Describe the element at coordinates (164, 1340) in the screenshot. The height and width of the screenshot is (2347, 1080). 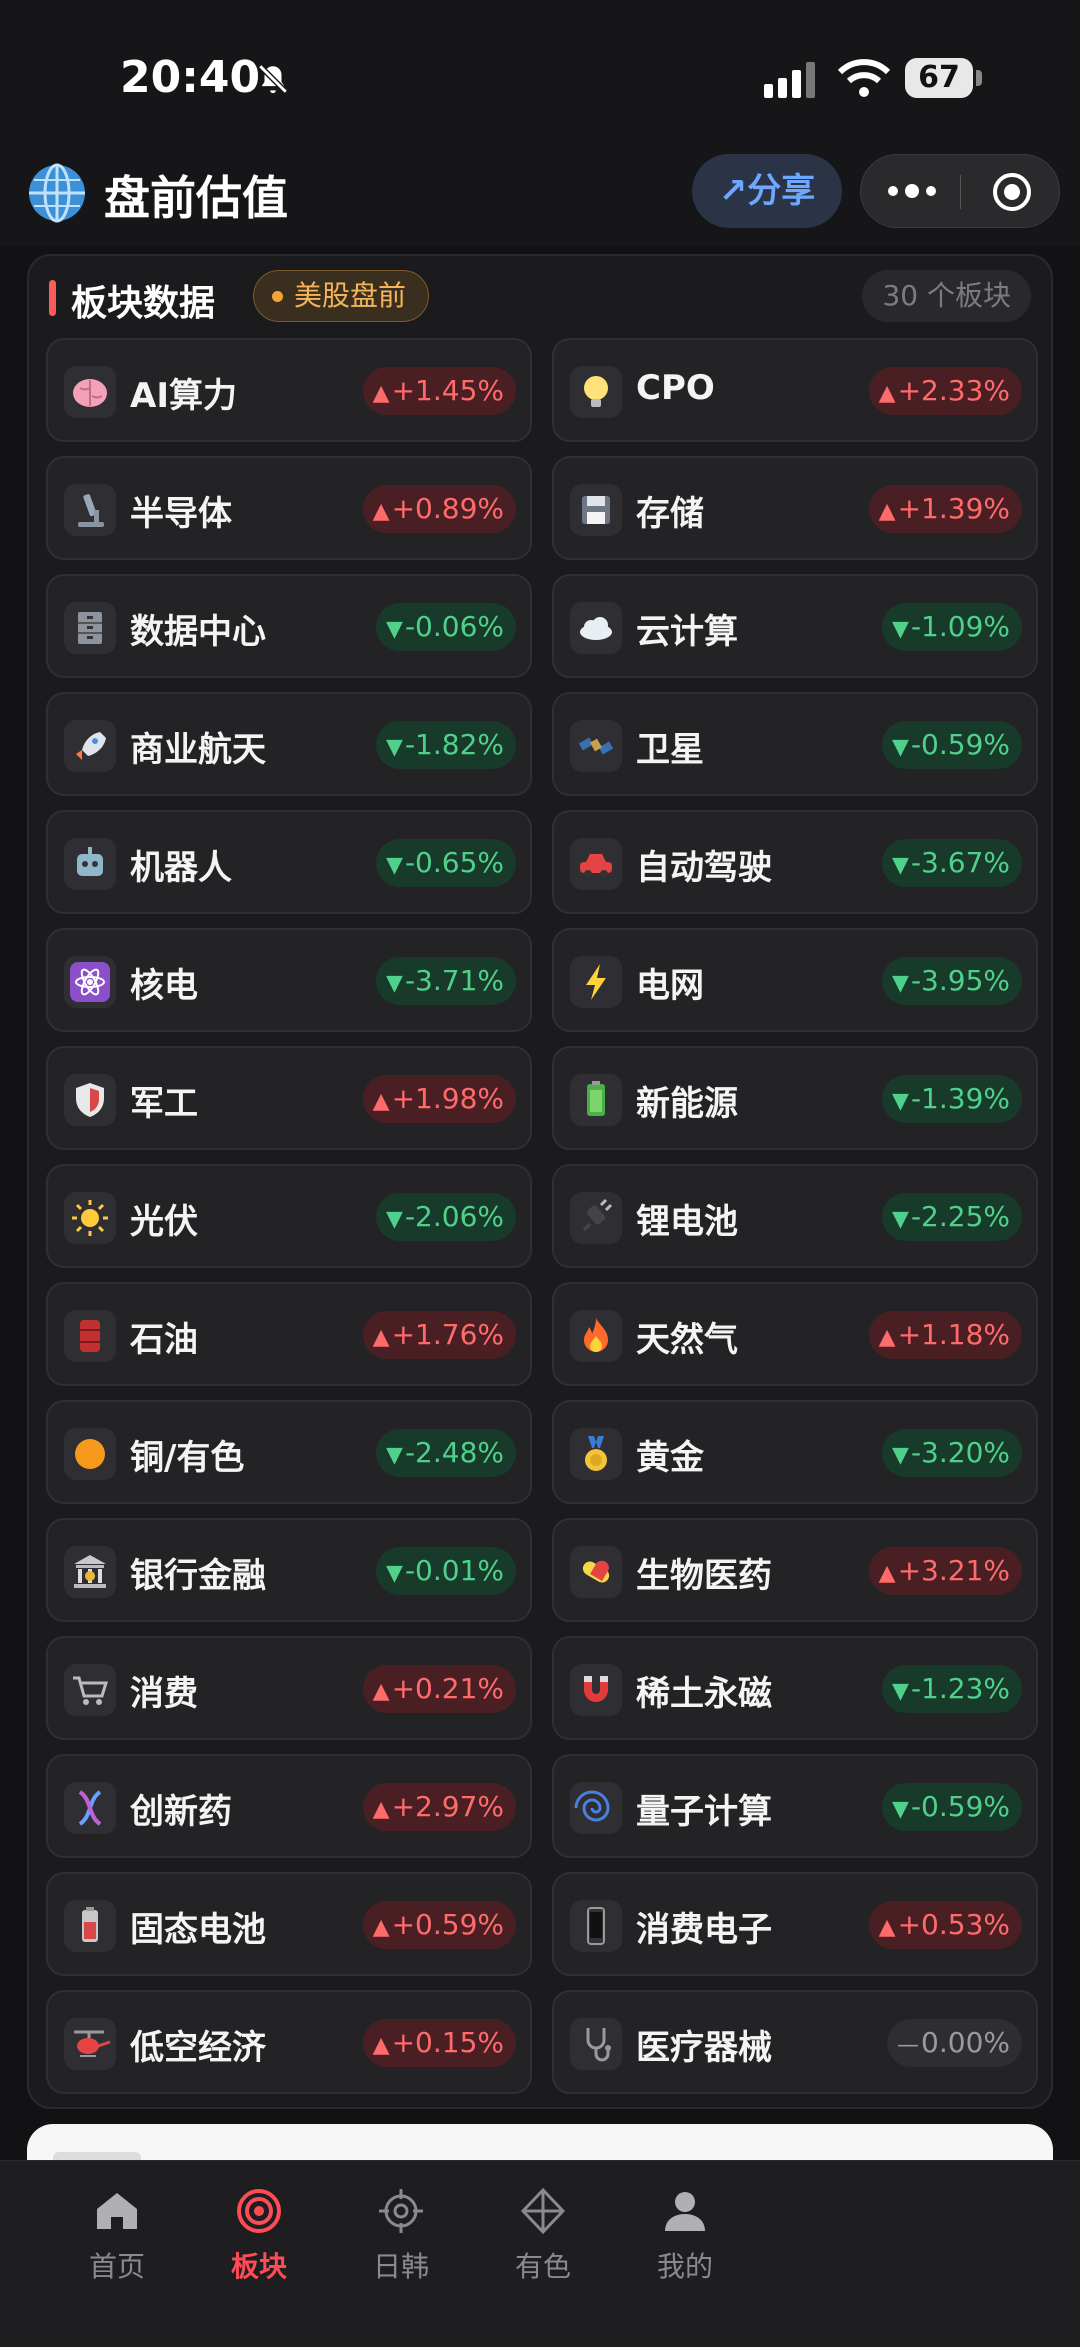
I see `sector-name: 石油` at that location.